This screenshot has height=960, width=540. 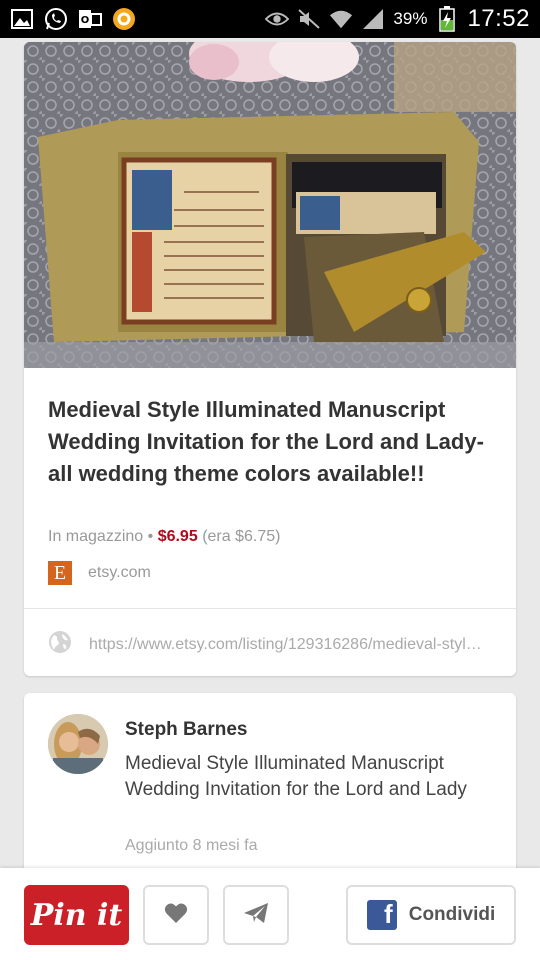 What do you see at coordinates (60, 573) in the screenshot?
I see `etsy-logo-icon: E` at bounding box center [60, 573].